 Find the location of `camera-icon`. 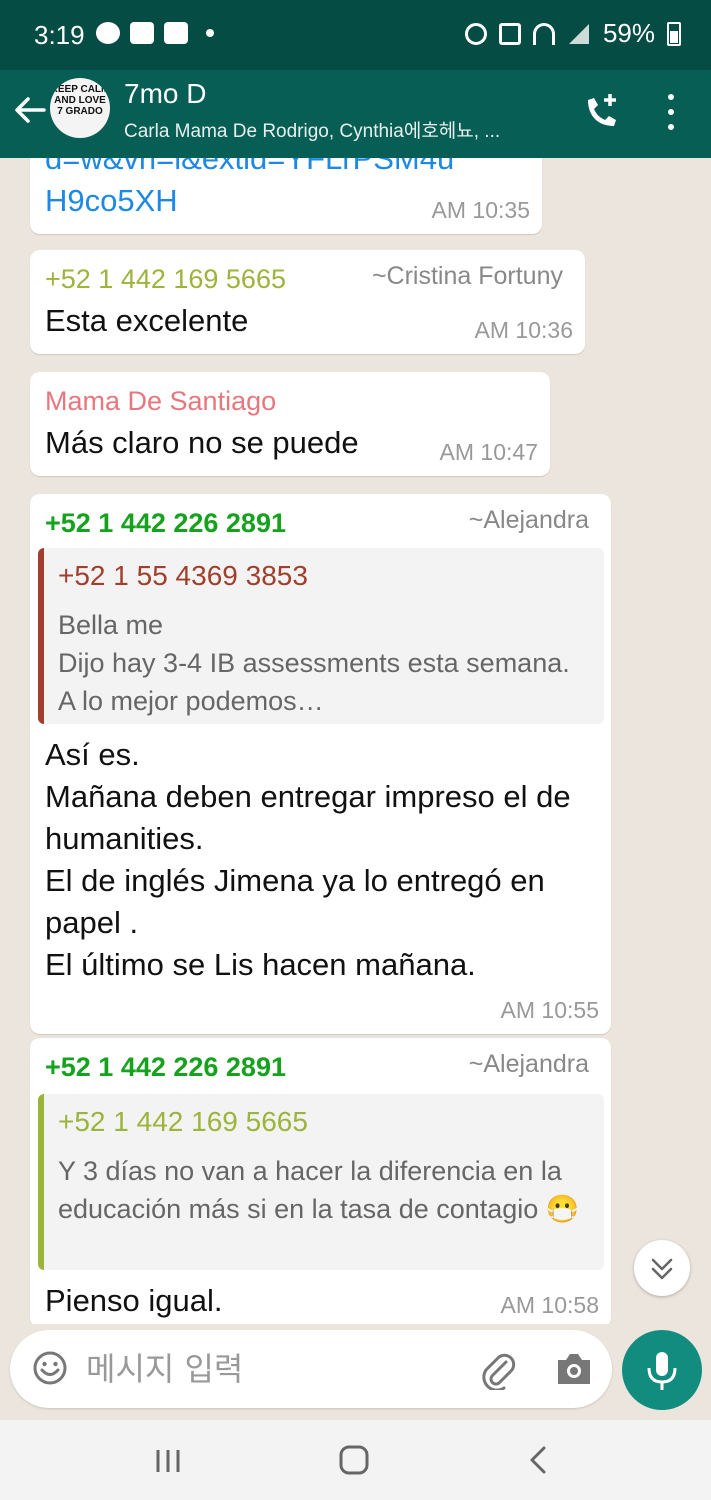

camera-icon is located at coordinates (574, 1369).